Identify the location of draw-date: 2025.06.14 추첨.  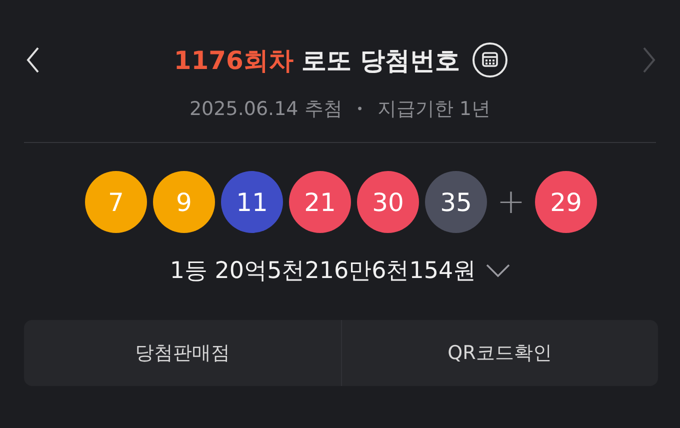
(265, 109).